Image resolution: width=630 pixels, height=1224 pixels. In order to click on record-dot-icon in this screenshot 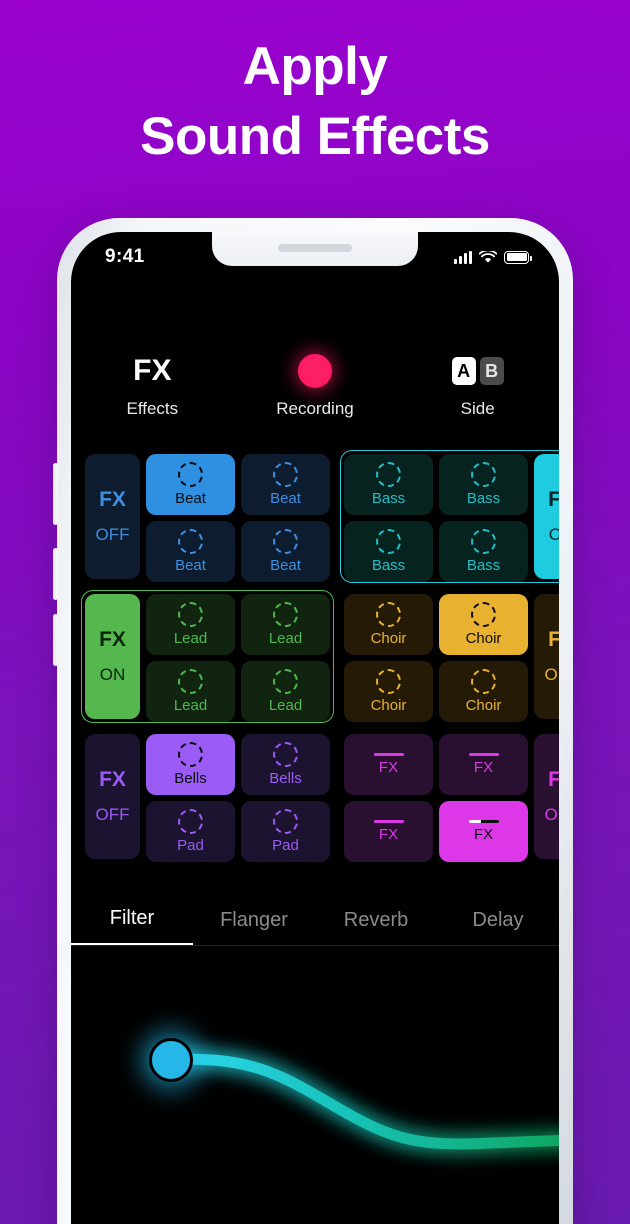, I will do `click(315, 371)`.